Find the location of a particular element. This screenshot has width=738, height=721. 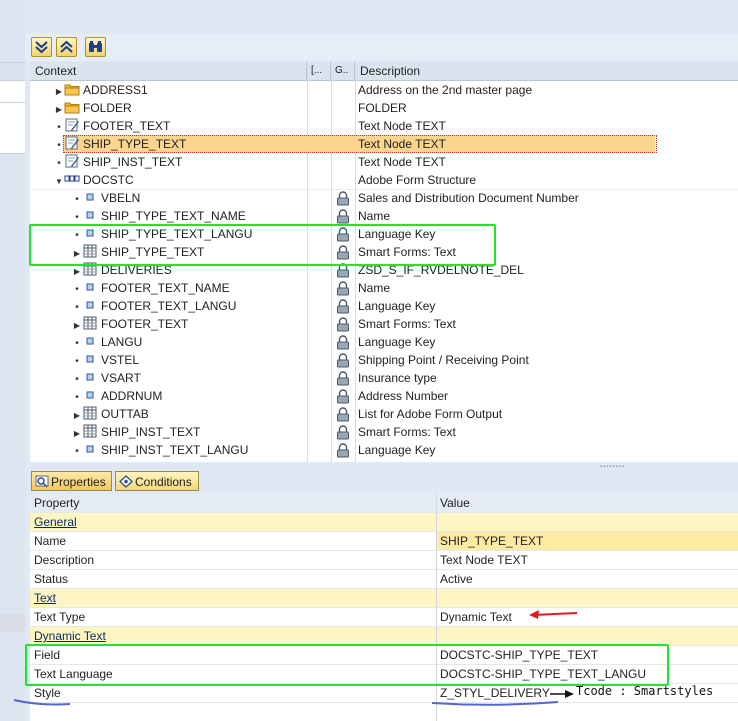

annotation-overlay is located at coordinates (295, 658).